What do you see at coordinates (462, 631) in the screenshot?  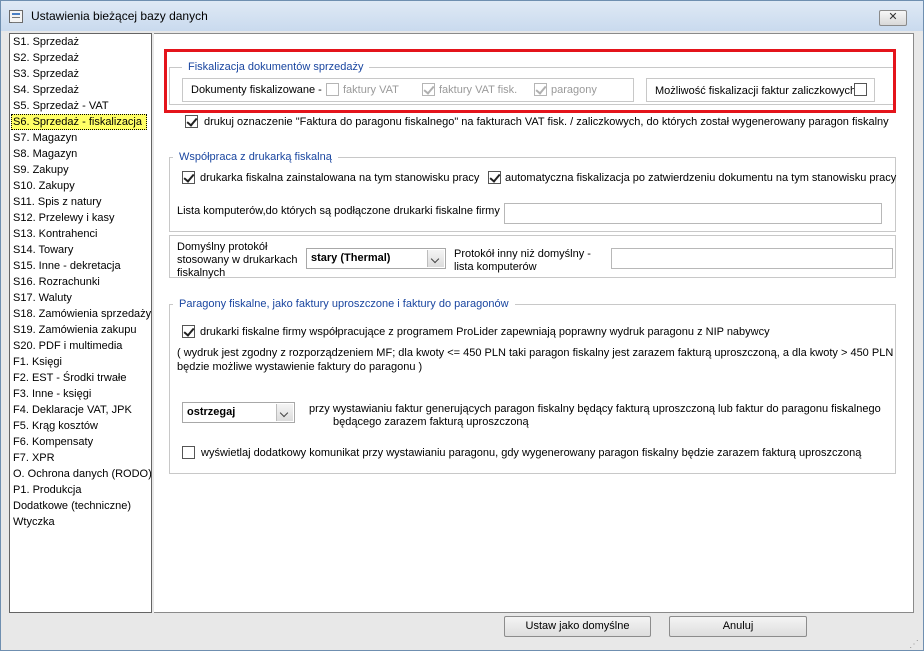 I see `button-bar: Ustaw jako domyślne Anuluj` at bounding box center [462, 631].